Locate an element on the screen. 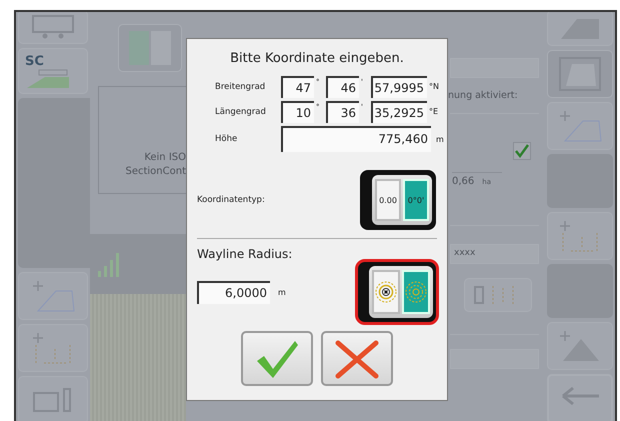 This screenshot has width=620, height=421. unit-label: °E is located at coordinates (433, 111).